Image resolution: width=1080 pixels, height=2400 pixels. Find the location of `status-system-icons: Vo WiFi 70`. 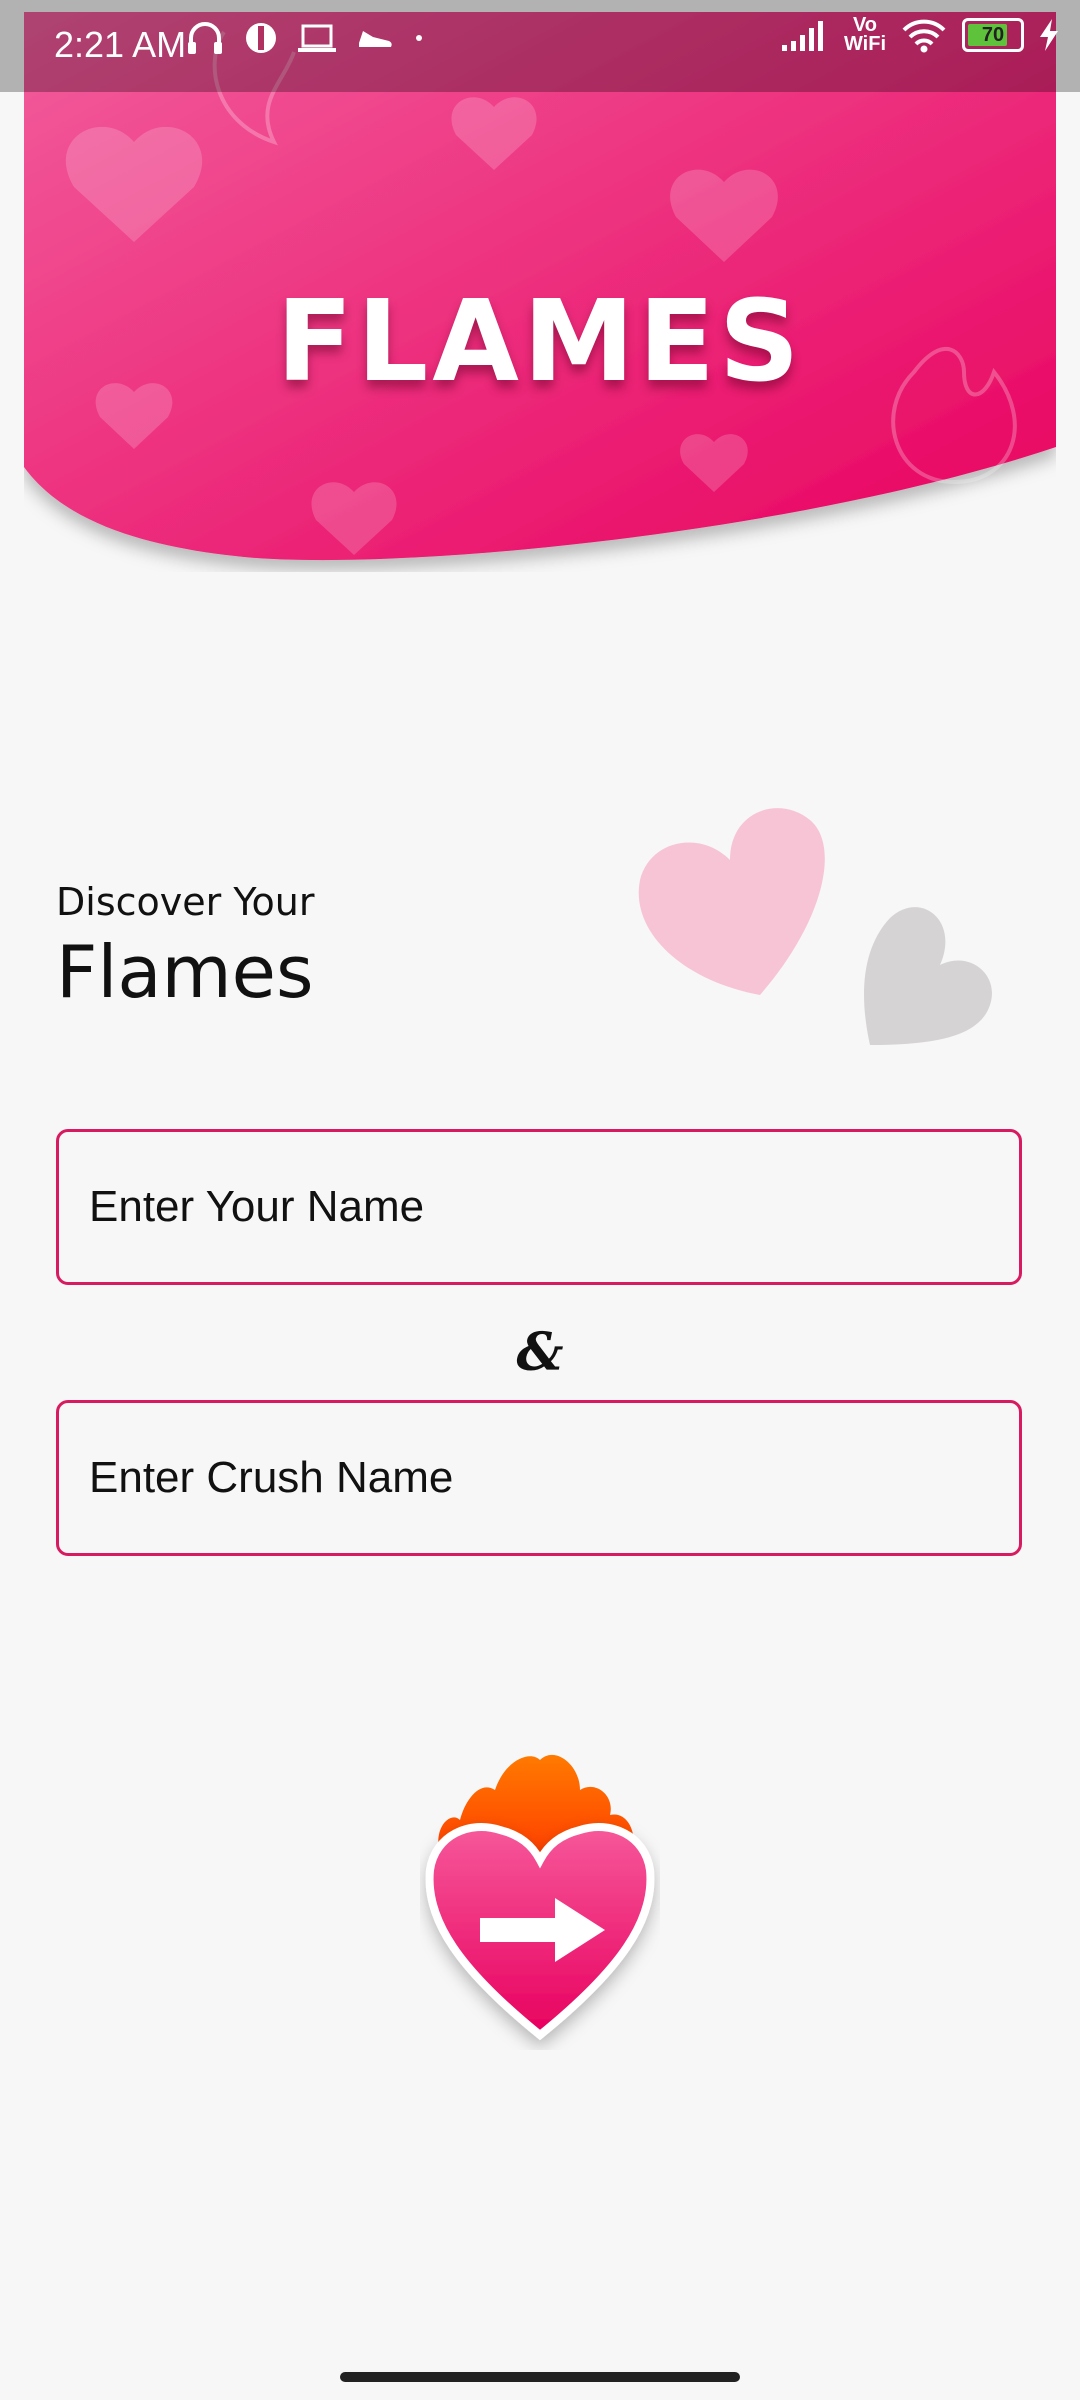

status-system-icons: Vo WiFi 70 is located at coordinates (920, 34).